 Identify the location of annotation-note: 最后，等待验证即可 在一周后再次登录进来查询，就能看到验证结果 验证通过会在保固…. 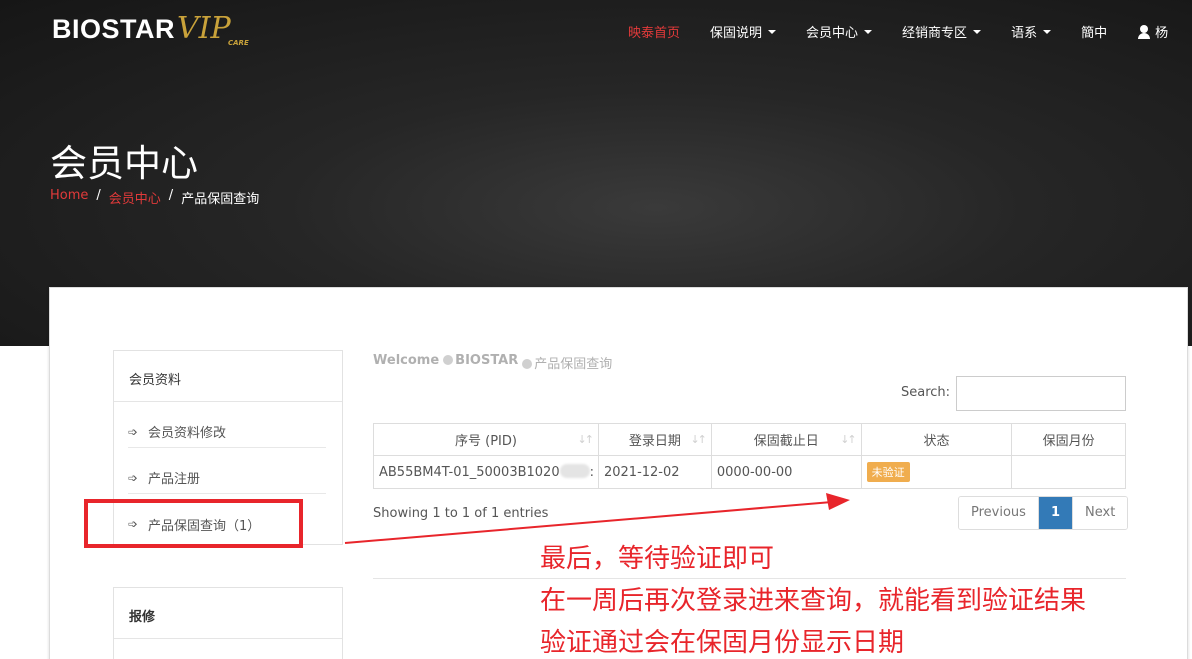
(813, 598).